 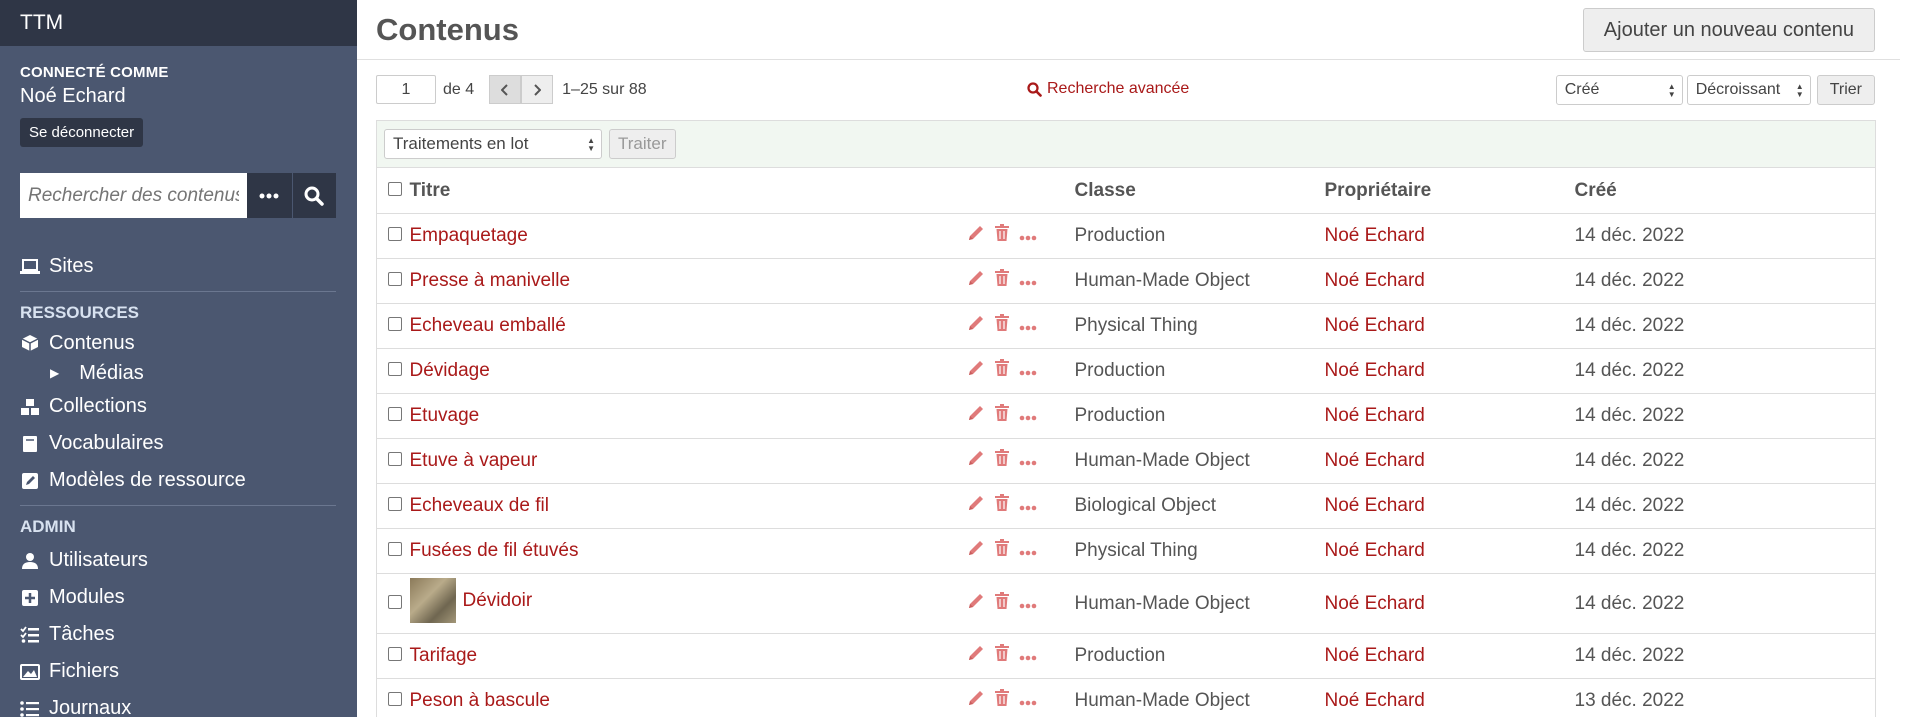 What do you see at coordinates (178, 597) in the screenshot?
I see `sidebar-item-modules: Modules` at bounding box center [178, 597].